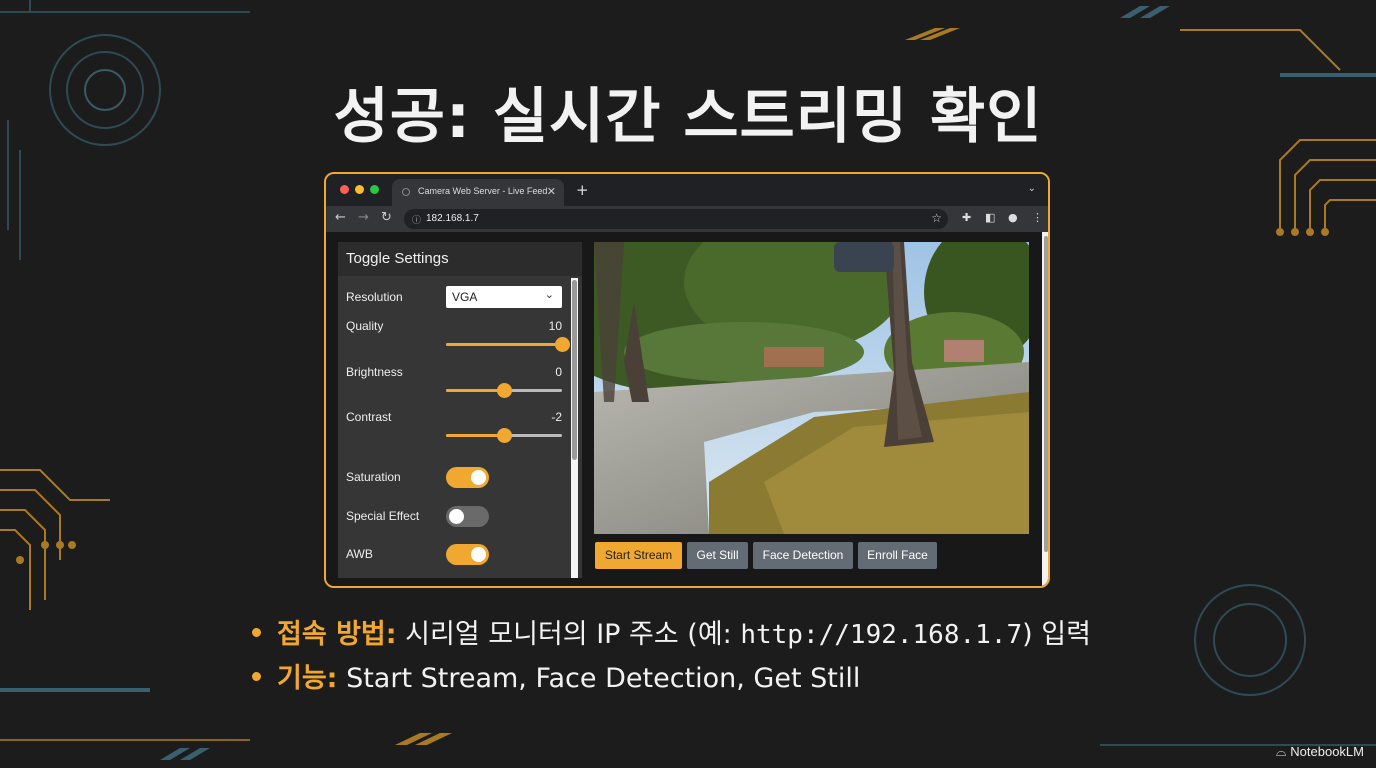 This screenshot has height=768, width=1376. Describe the element at coordinates (638, 555) in the screenshot. I see `start-stream-button: Start Stream` at that location.